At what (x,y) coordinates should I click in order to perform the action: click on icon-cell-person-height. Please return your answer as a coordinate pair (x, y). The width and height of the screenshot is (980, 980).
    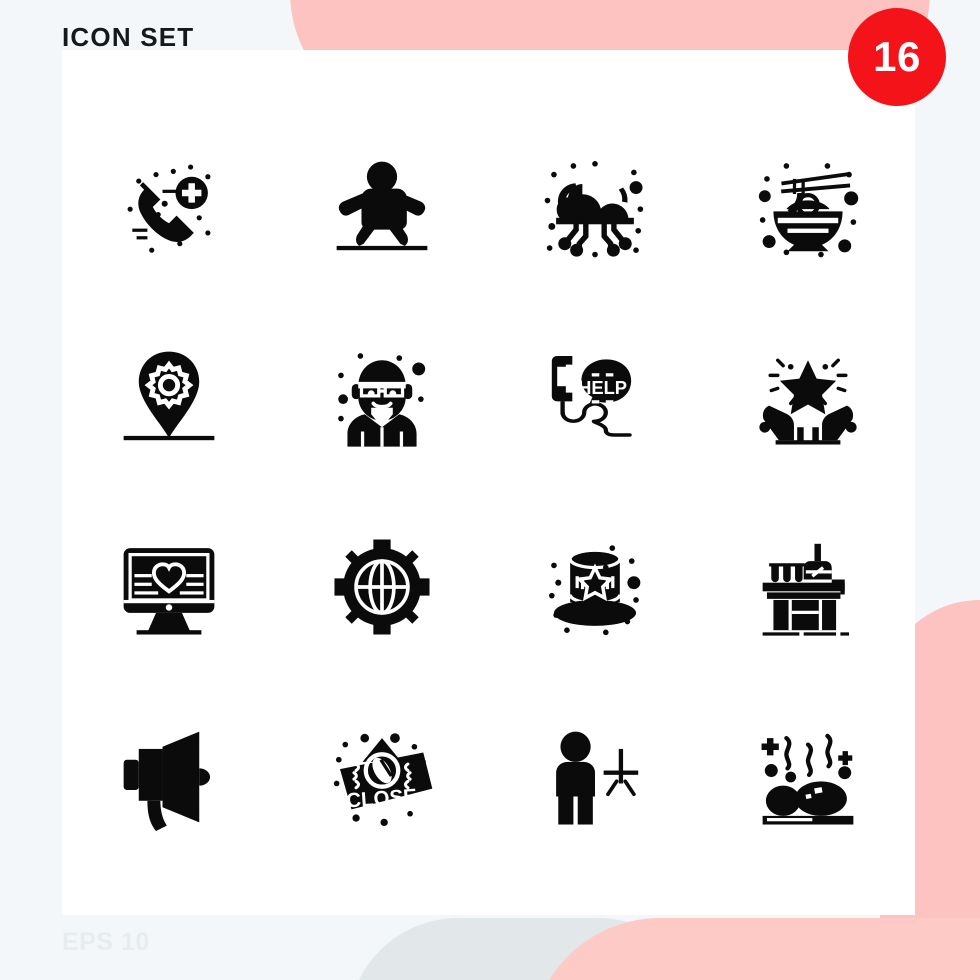
    Looking at the image, I should click on (595, 777).